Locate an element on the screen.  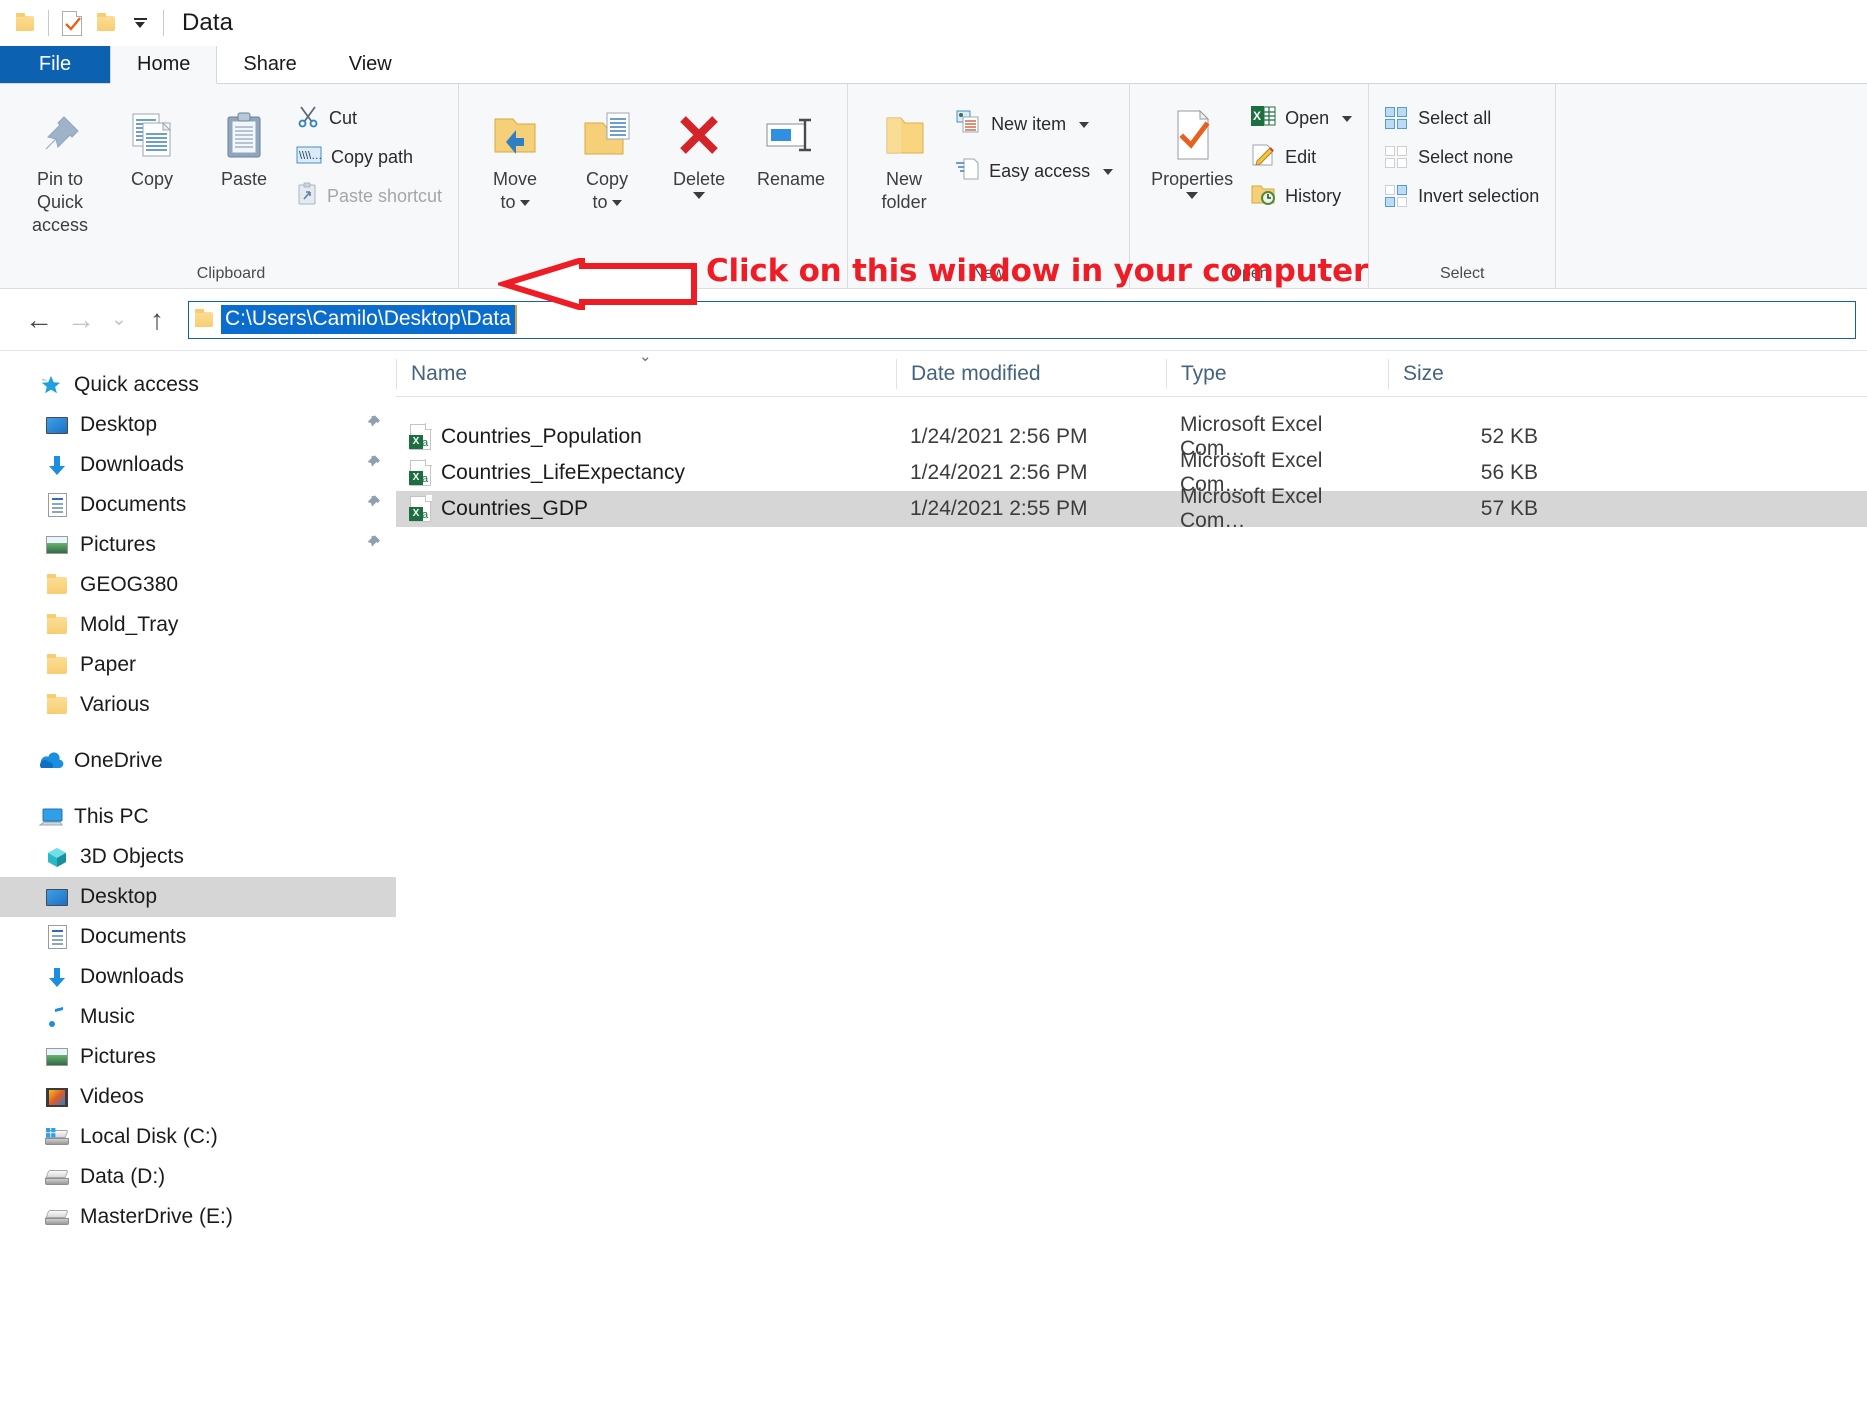
sidebar-item-downloads-qa: Downloads is located at coordinates (198, 465).